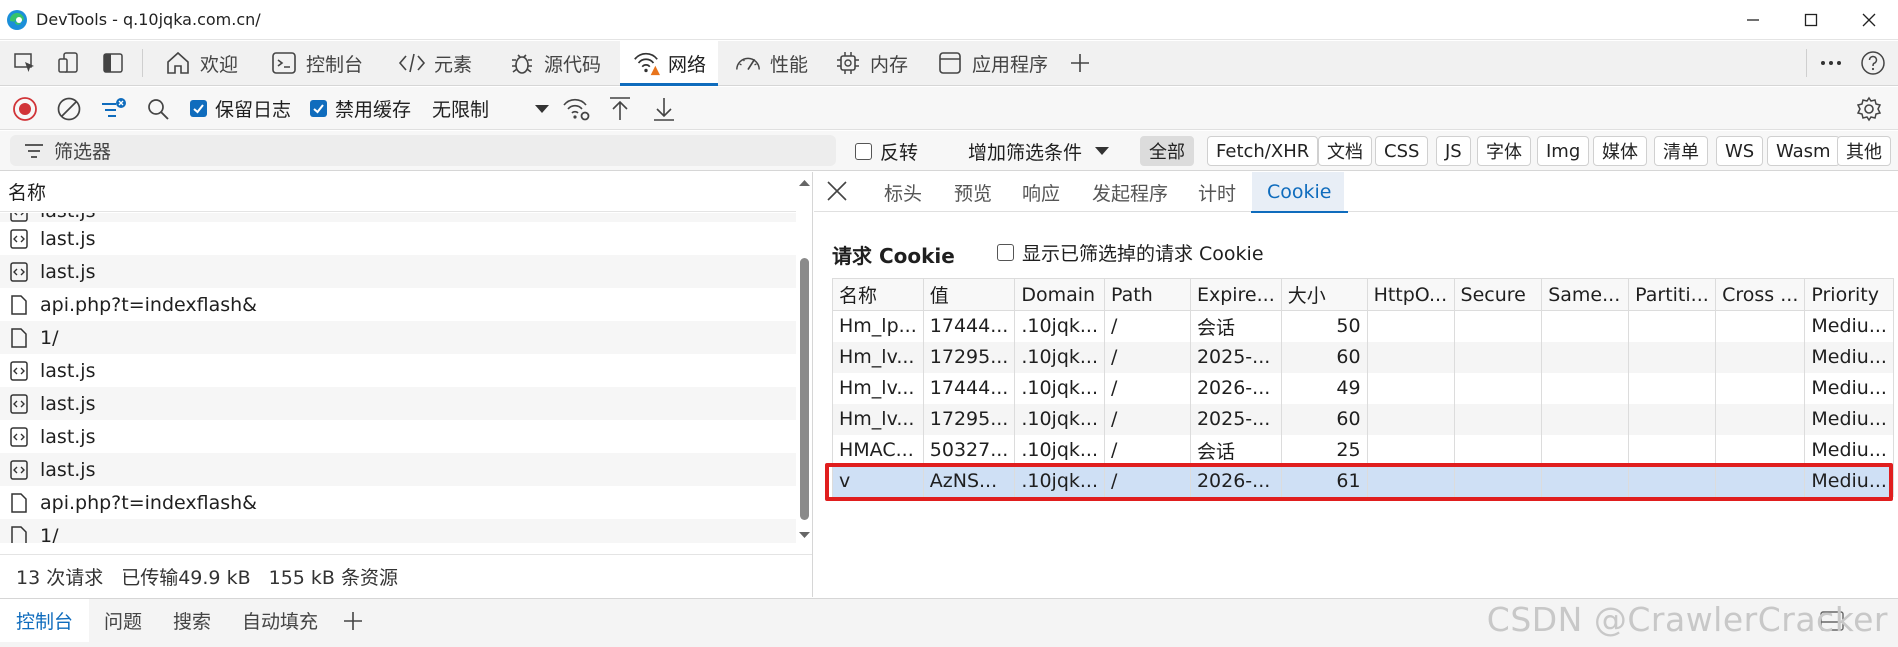 This screenshot has width=1898, height=647. Describe the element at coordinates (664, 108) in the screenshot. I see `export-har-button` at that location.